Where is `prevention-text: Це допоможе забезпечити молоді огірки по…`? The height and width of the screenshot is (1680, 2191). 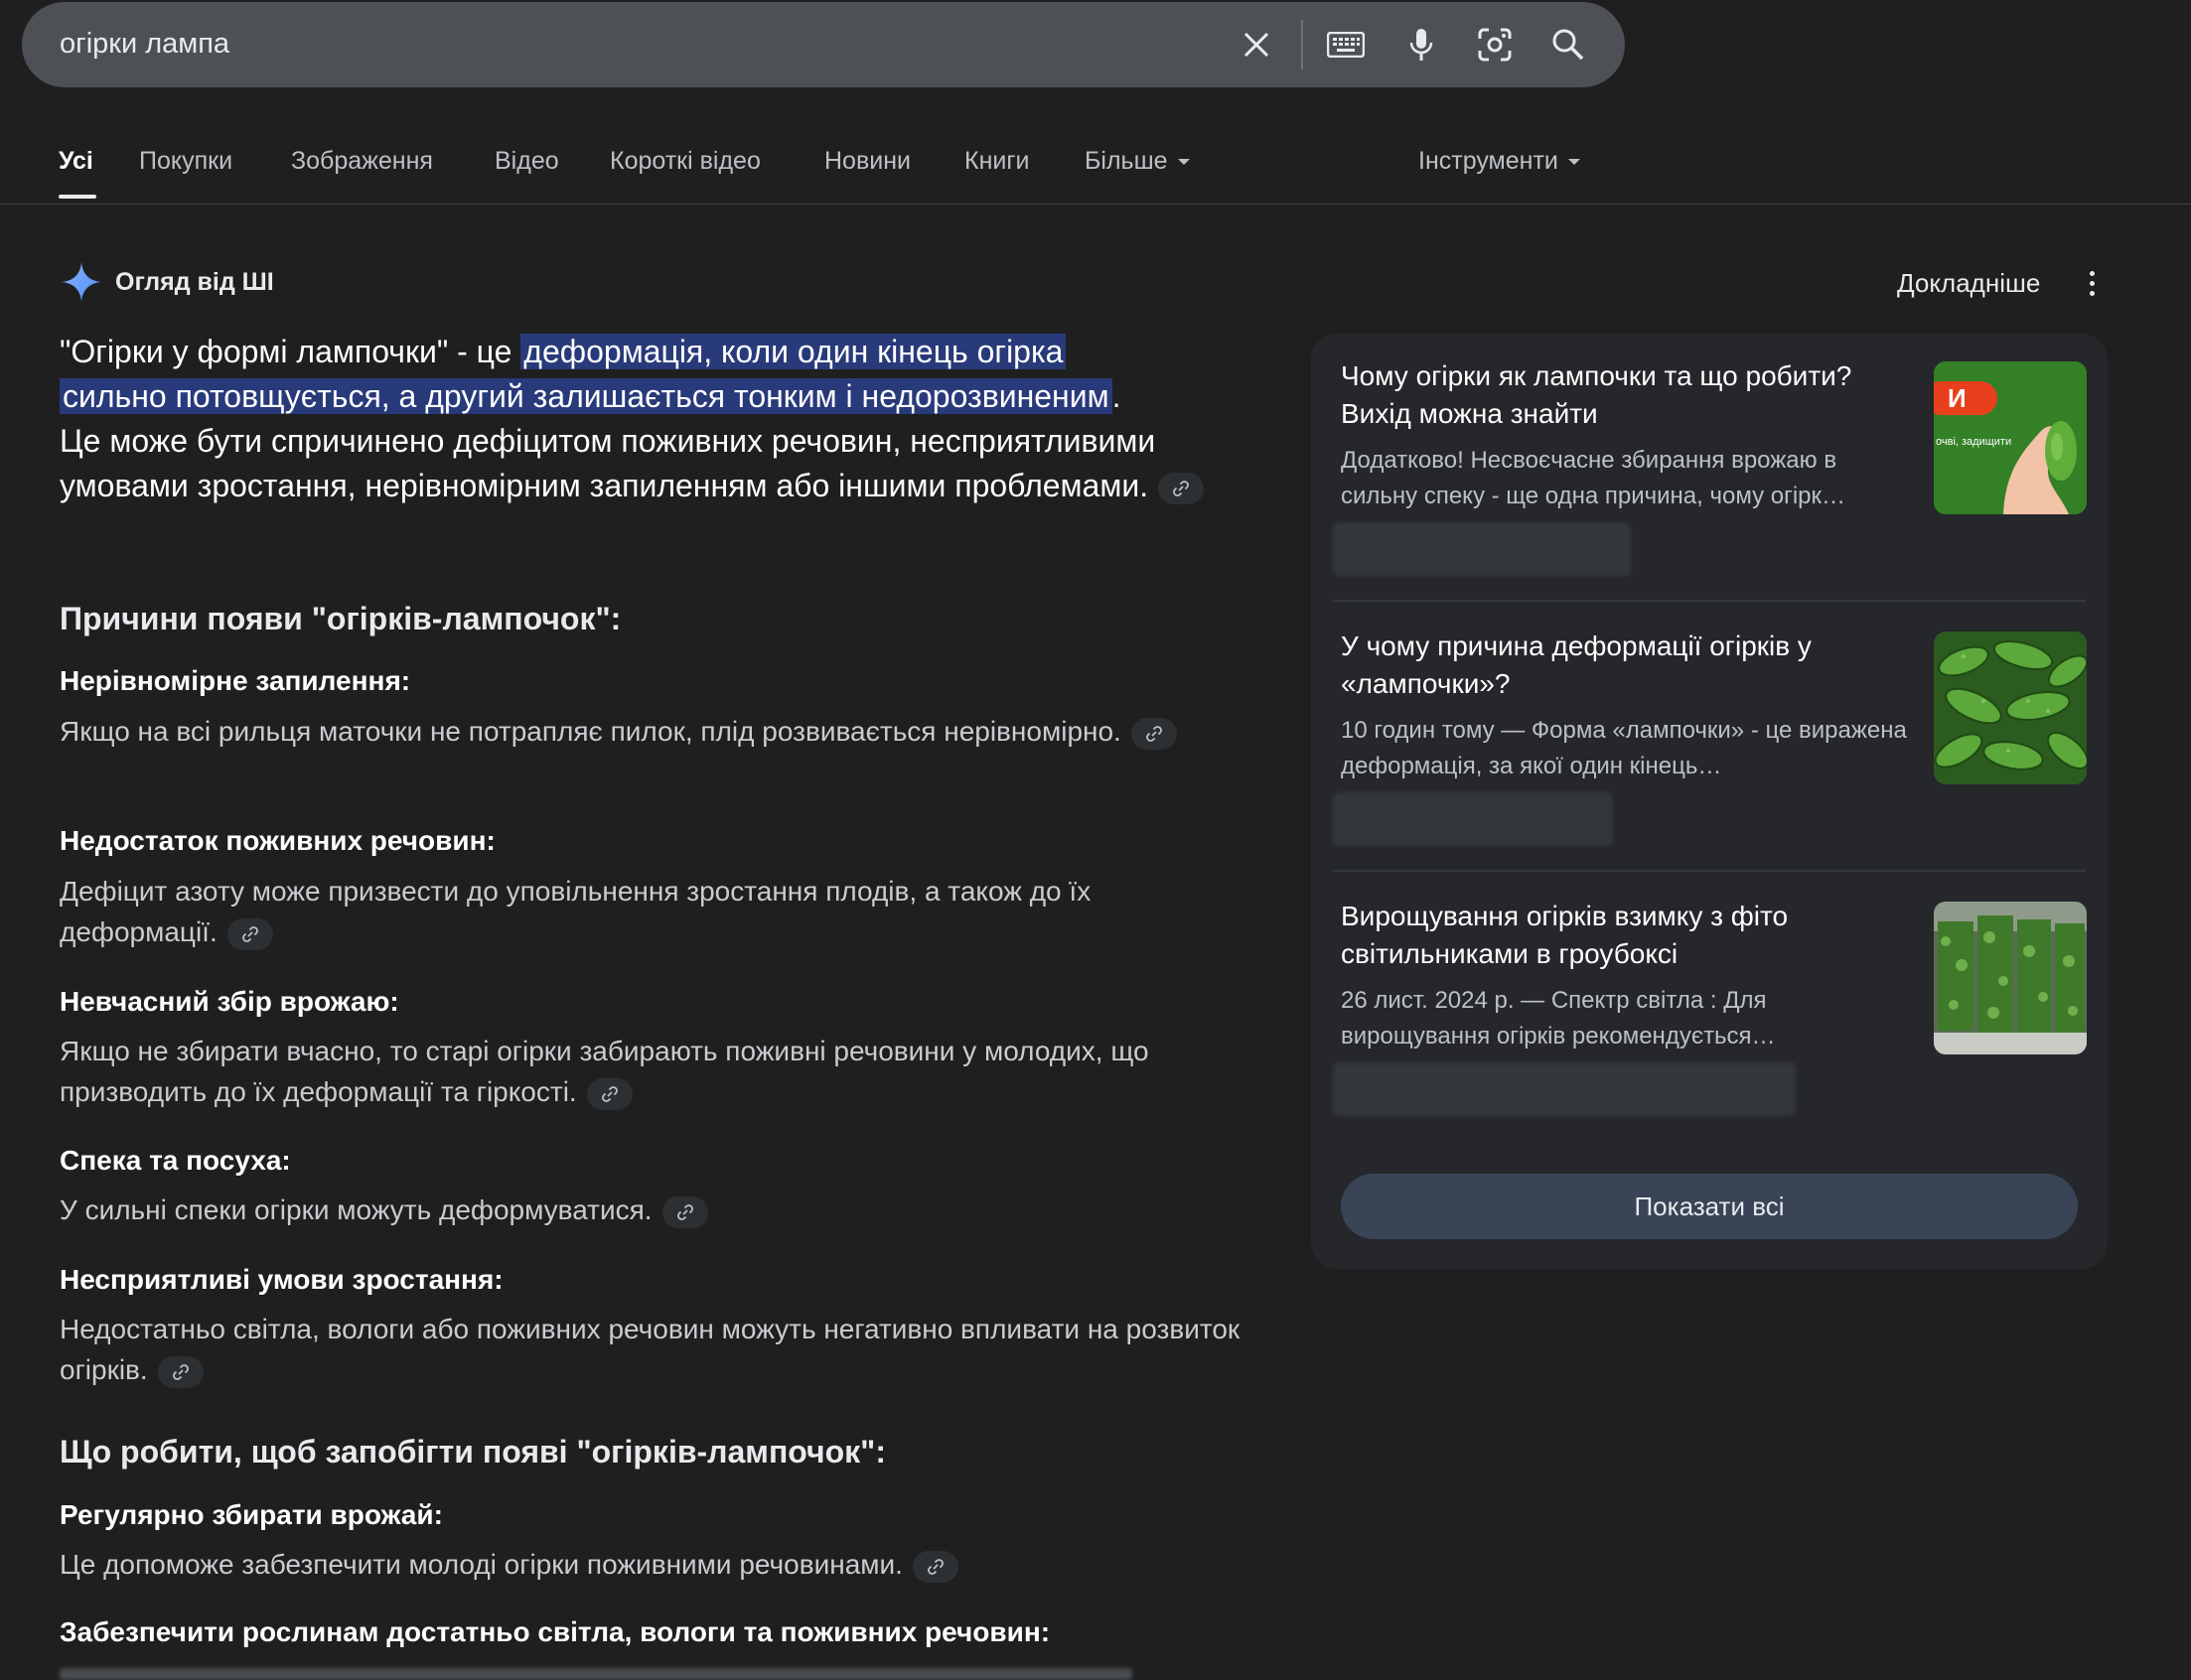
prevention-text: Це допоможе забезпечити молоді огірки по… is located at coordinates (651, 1564).